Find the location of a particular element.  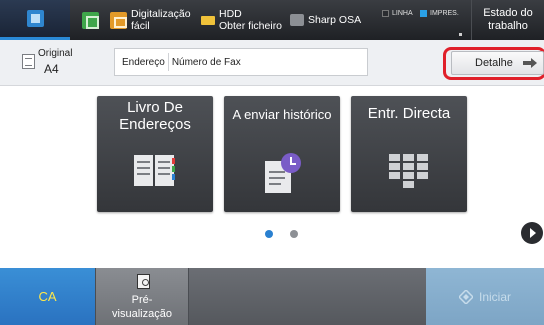

address-field: Endereço Número de Fax is located at coordinates (241, 62).